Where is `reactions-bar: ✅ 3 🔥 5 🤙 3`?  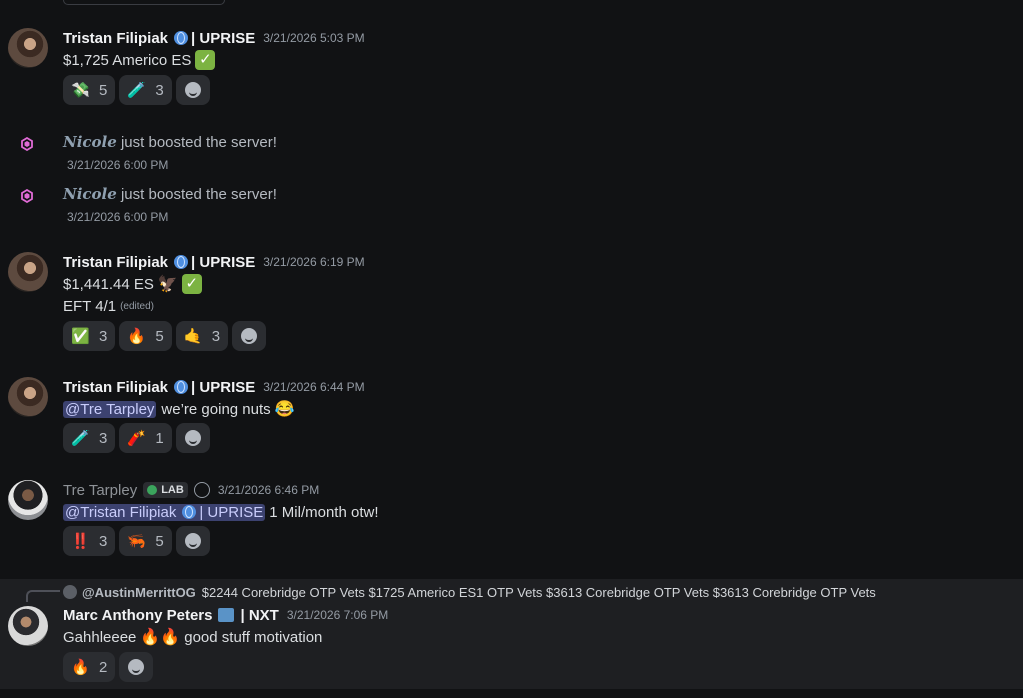 reactions-bar: ✅ 3 🔥 5 🤙 3 is located at coordinates (165, 336).